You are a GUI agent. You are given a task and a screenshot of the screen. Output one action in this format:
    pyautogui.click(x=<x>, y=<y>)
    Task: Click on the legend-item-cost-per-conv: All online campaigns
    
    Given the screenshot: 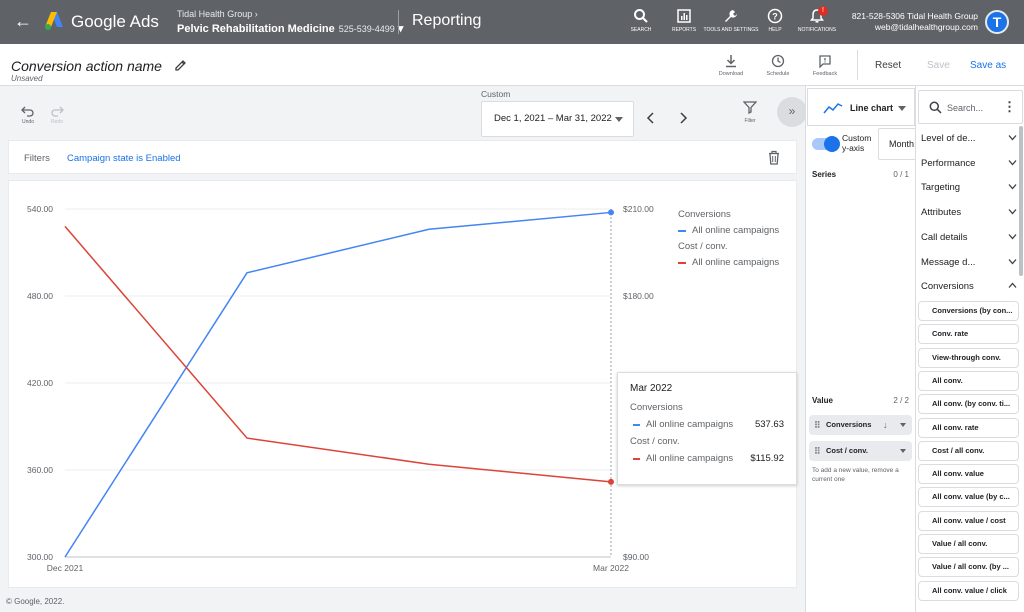 What is the action you would take?
    pyautogui.click(x=728, y=263)
    